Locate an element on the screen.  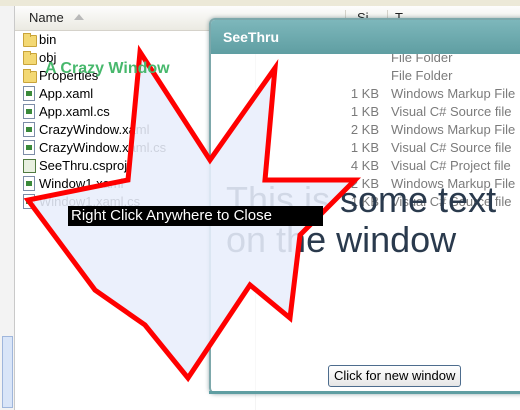
crazy-window-title: A Crazy Window is located at coordinates (107, 68).